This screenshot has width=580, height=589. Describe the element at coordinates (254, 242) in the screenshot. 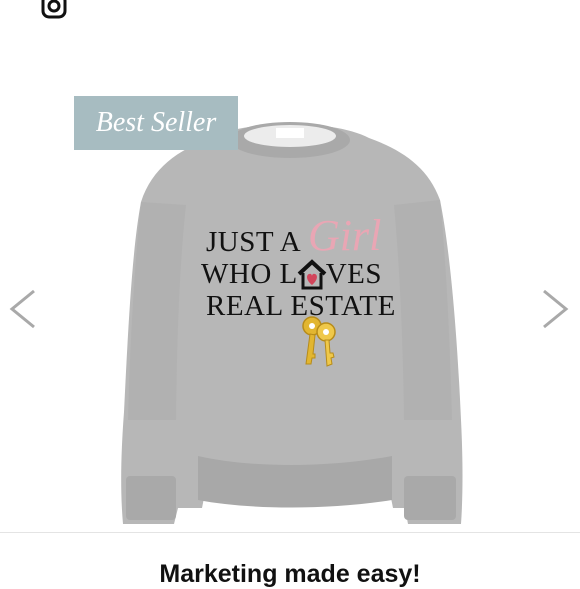

I see `print-line-1: JUST A` at that location.